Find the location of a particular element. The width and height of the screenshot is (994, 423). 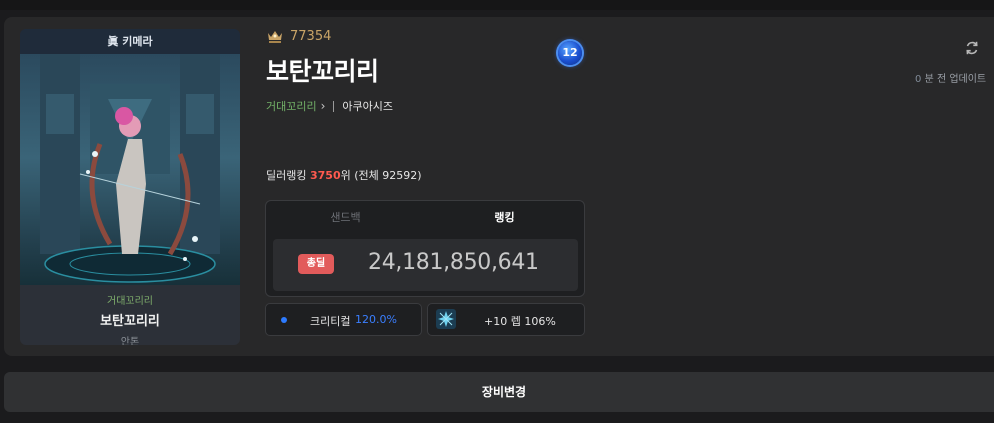

refresh-icon is located at coordinates (972, 48).